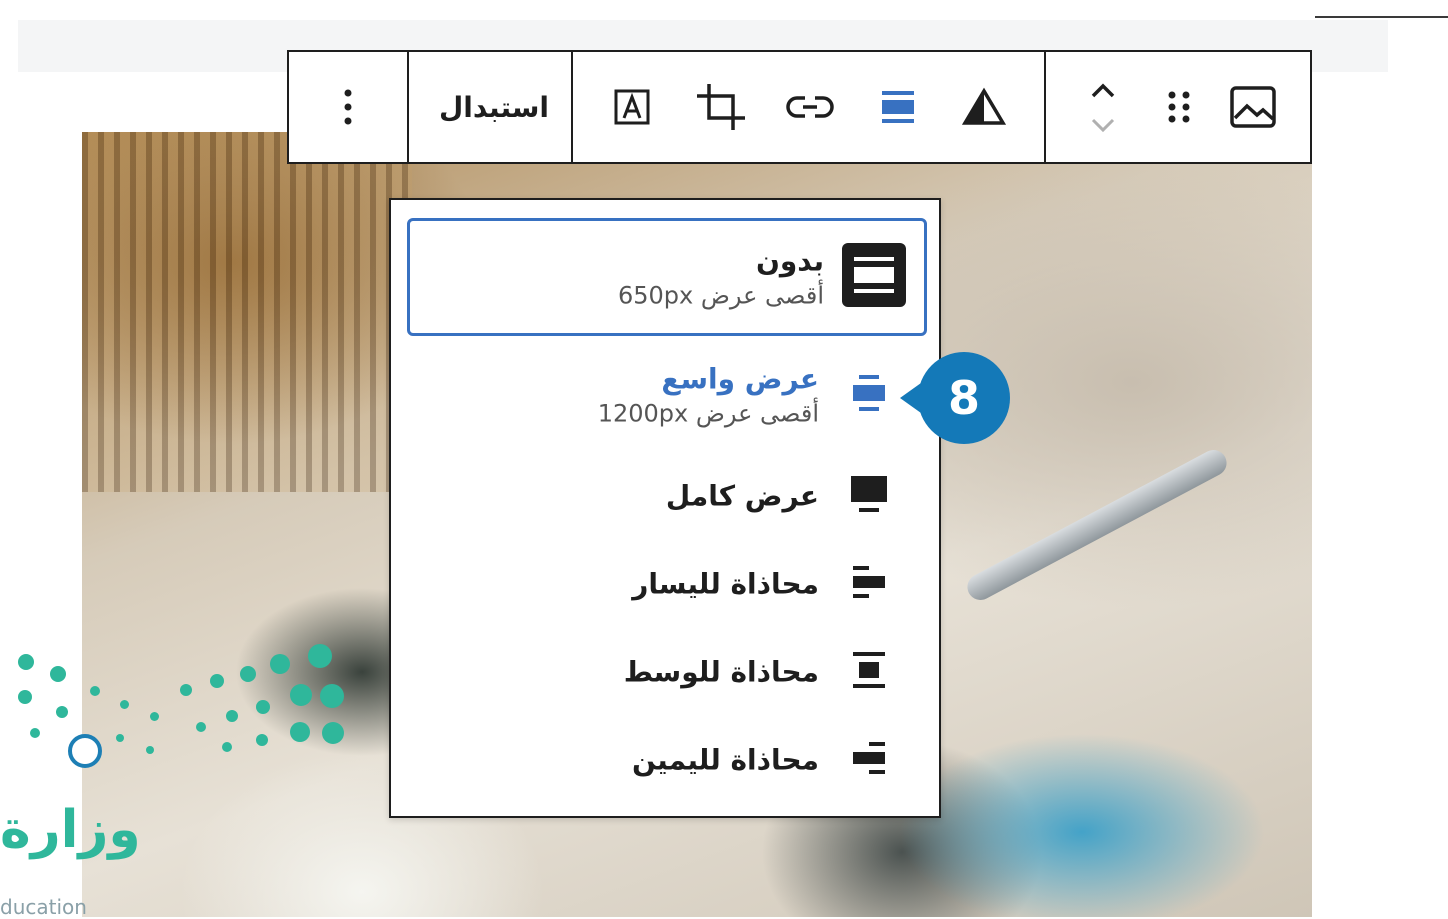 The width and height of the screenshot is (1448, 919). I want to click on align-right-icon, so click(869, 760).